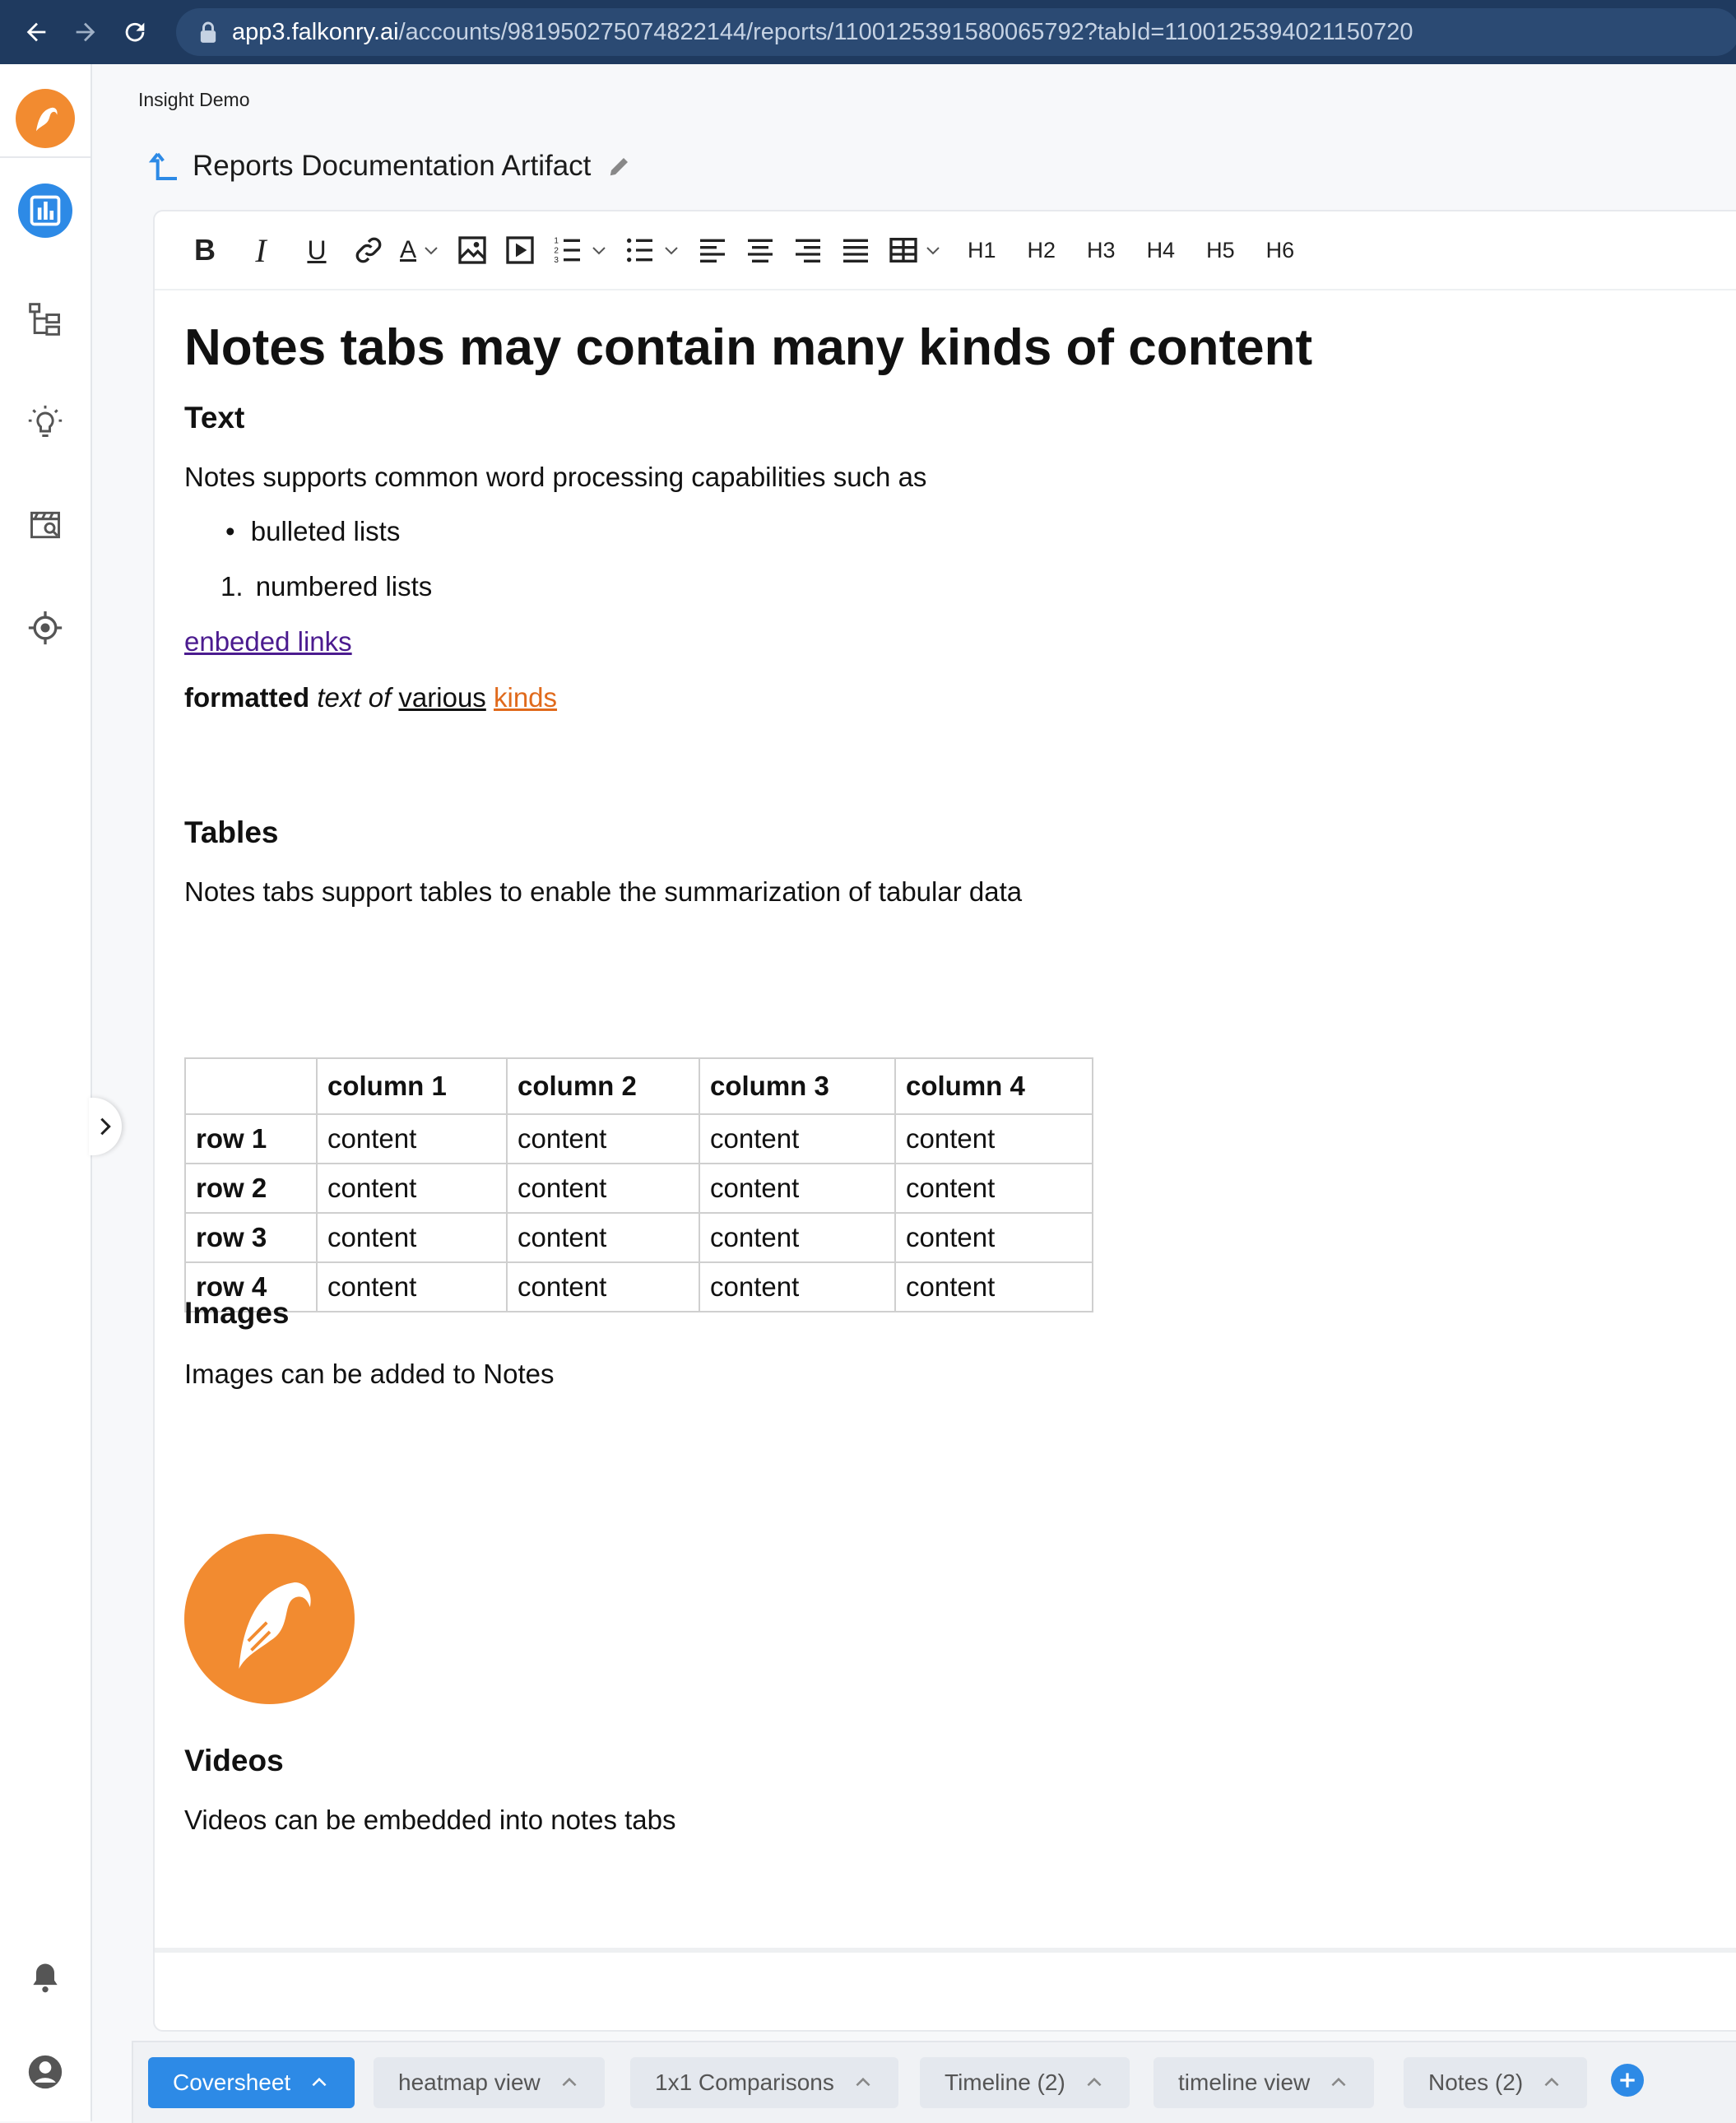  Describe the element at coordinates (933, 250) in the screenshot. I see `table-dropdown` at that location.